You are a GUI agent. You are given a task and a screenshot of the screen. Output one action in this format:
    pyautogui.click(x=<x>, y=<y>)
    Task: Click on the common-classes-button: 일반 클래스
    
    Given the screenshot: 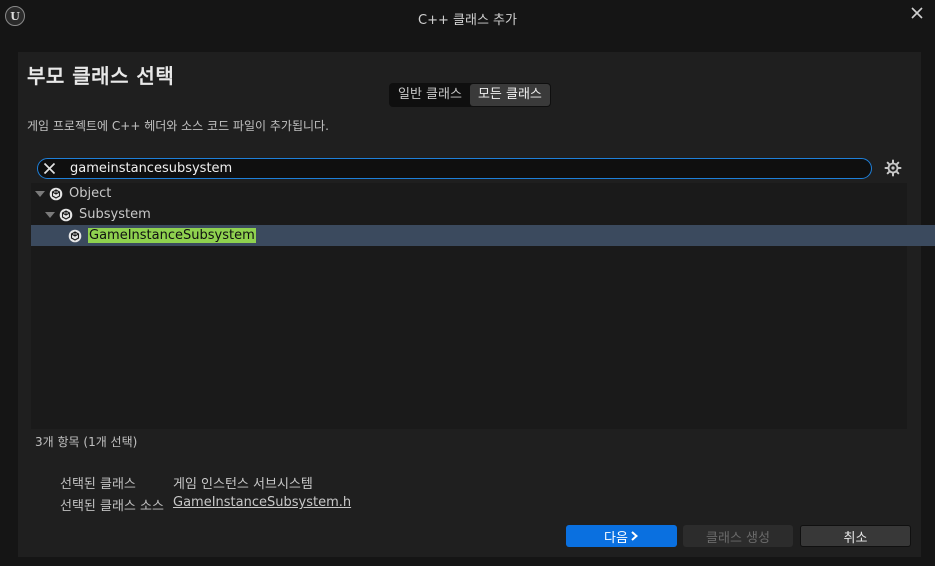 What is the action you would take?
    pyautogui.click(x=430, y=95)
    